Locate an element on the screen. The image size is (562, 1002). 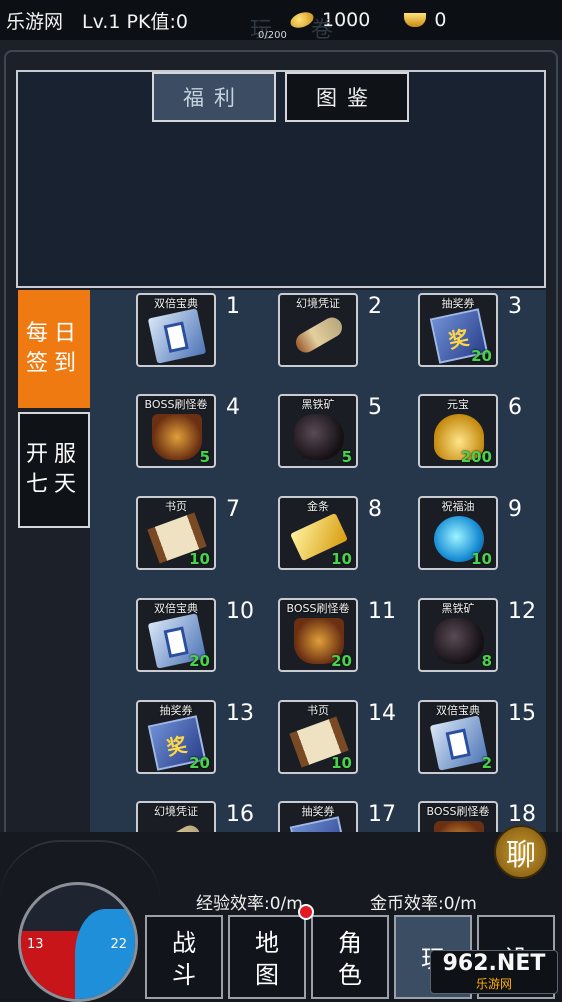
hp-mp-orb: 13 22 is located at coordinates (78, 942).